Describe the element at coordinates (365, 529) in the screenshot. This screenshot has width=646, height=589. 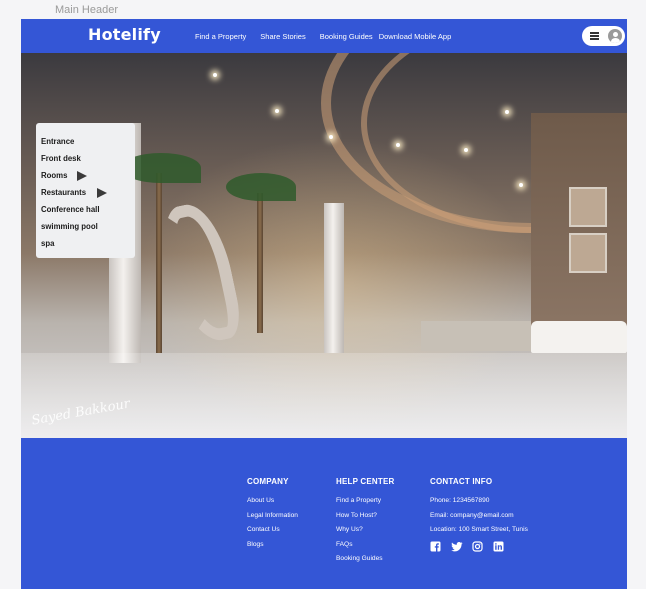
I see `footer-link-why-us: Why Us?` at that location.